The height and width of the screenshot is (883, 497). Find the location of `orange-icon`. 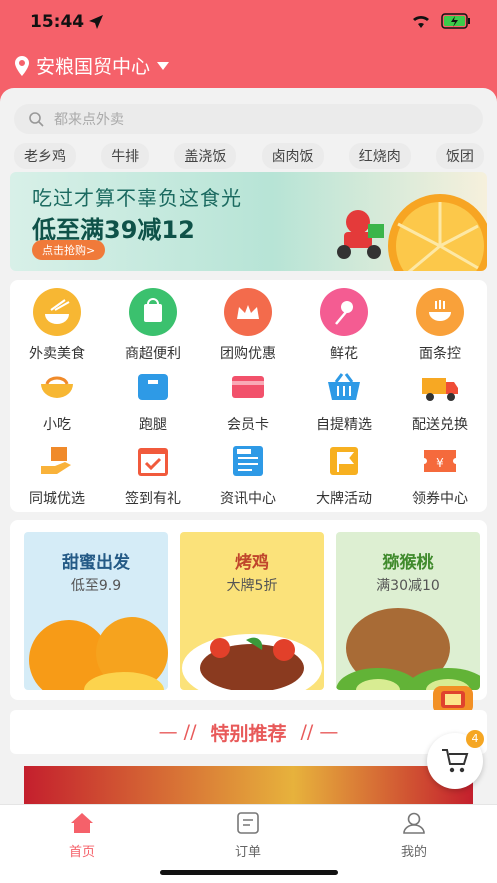

orange-icon is located at coordinates (98, 653).